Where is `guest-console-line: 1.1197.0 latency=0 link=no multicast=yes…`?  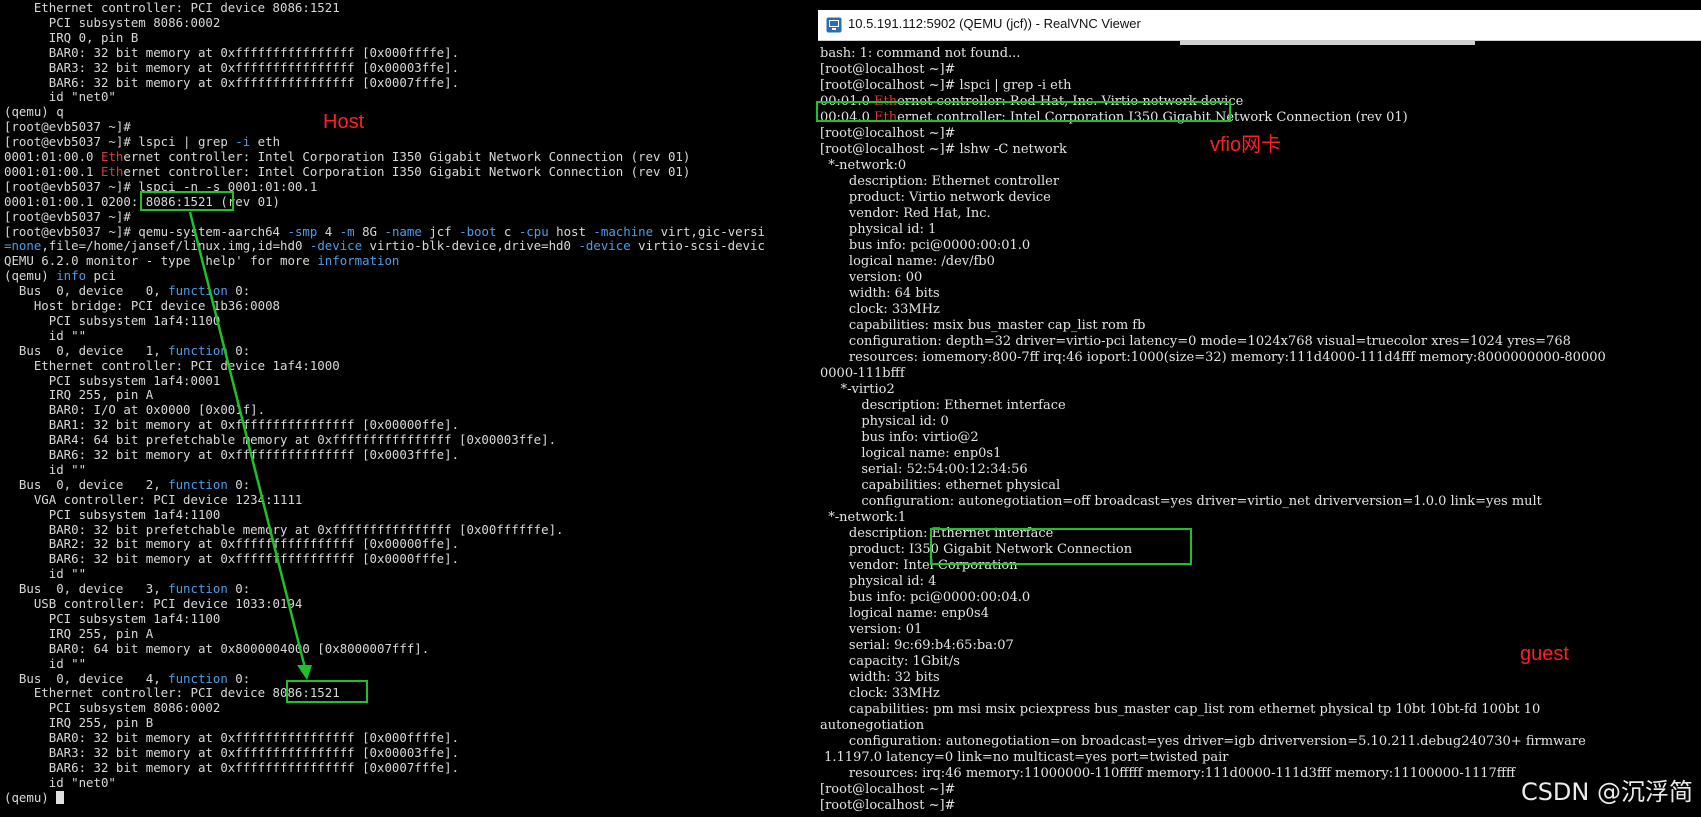 guest-console-line: 1.1197.0 latency=0 link=no multicast=yes… is located at coordinates (1024, 758).